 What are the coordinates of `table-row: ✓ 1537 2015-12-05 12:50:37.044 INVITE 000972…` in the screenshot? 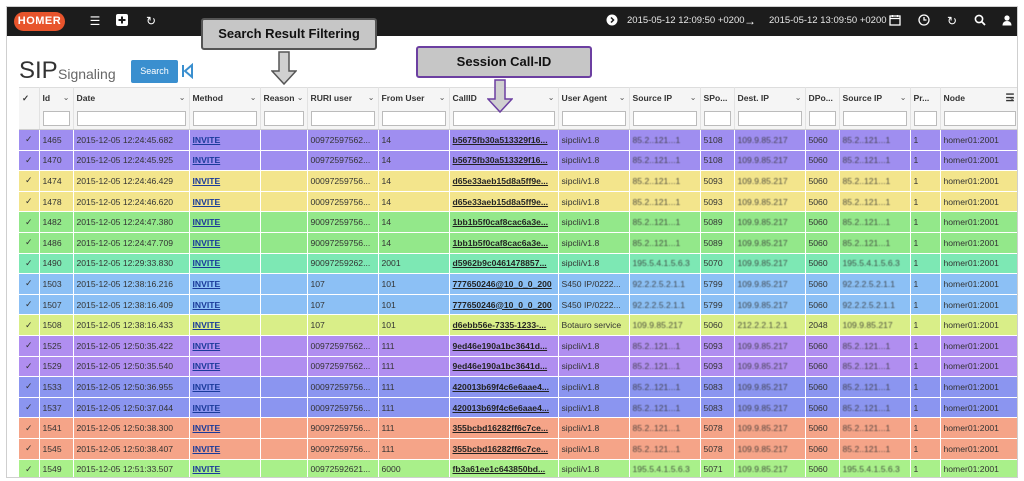 It's located at (518, 408).